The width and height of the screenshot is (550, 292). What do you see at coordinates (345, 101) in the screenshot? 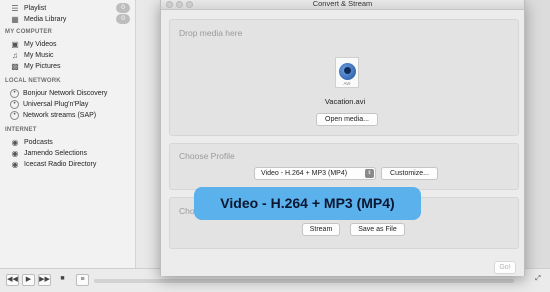
I see `file-name-label: Vacation.avi` at bounding box center [345, 101].